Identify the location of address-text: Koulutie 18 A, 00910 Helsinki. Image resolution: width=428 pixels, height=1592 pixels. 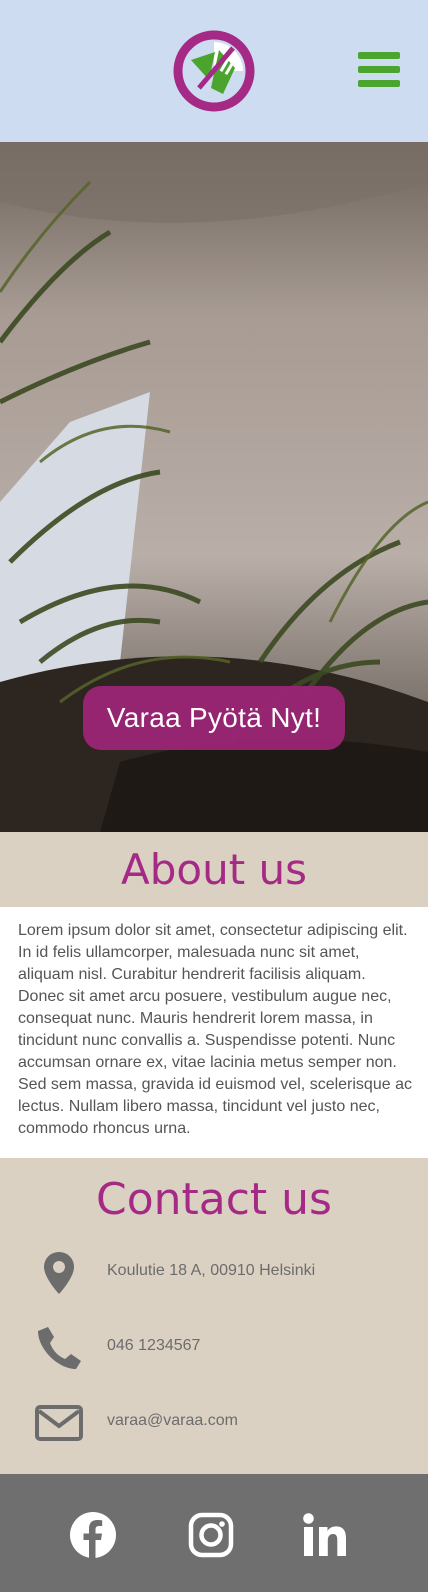
(211, 1270).